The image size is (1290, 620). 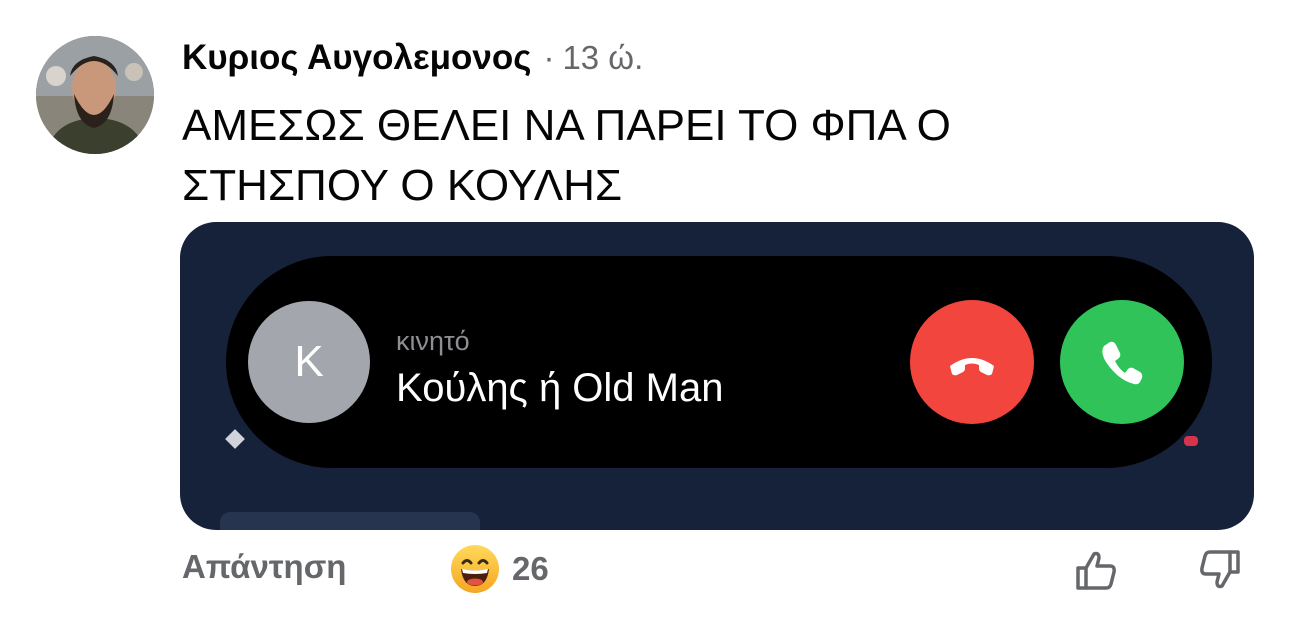 I want to click on comment-text-line: ΑΜΕΣΩΣ ΘΕΛΕΙ ΝΑ ΠΑΡΕΙ ΤΟ ΦΠΑ Ο, so click(x=566, y=125).